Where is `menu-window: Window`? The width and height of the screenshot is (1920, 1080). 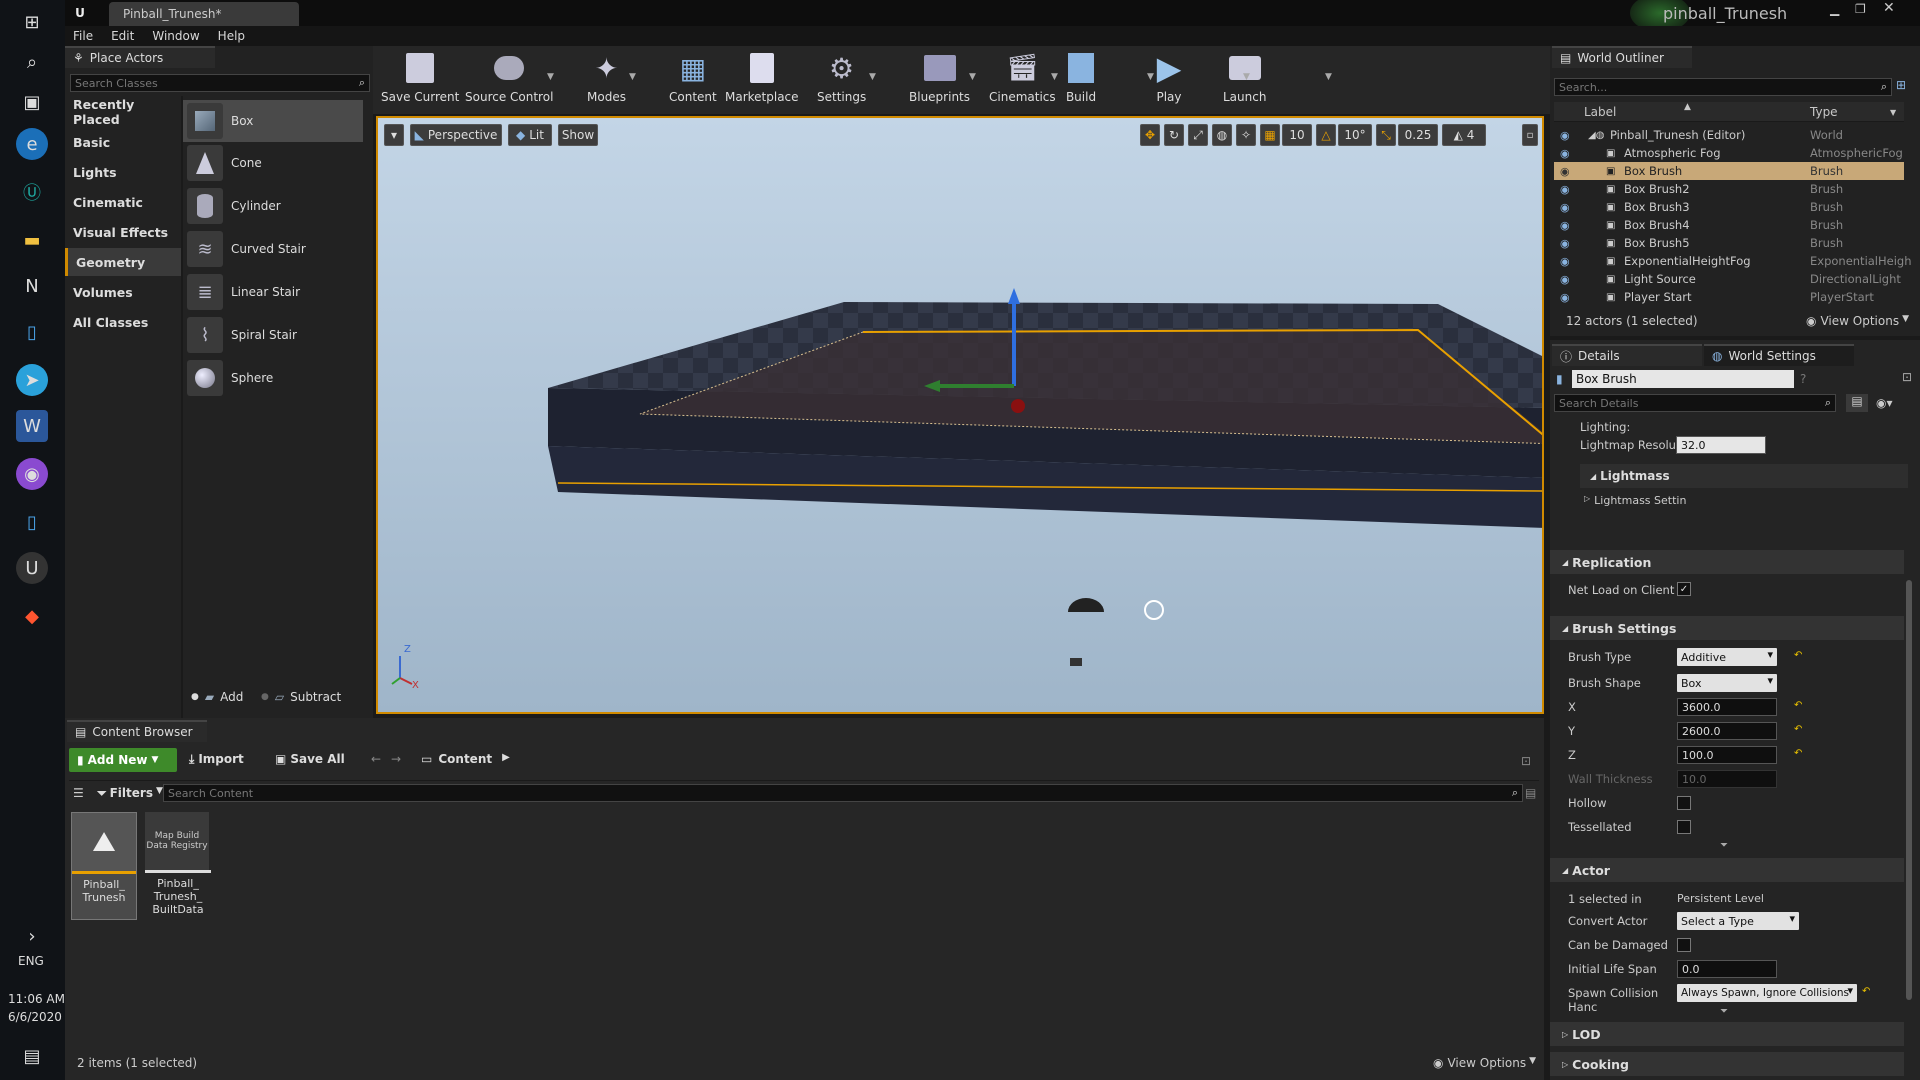 menu-window: Window is located at coordinates (175, 36).